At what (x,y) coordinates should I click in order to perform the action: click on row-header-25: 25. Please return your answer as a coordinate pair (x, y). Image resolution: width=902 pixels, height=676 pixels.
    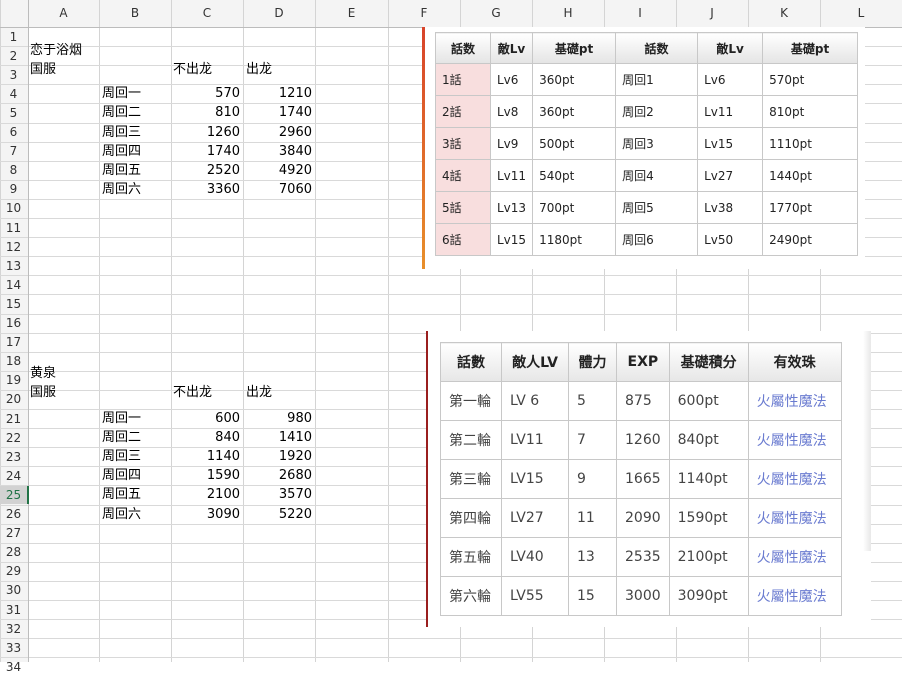
    Looking at the image, I should click on (14, 494).